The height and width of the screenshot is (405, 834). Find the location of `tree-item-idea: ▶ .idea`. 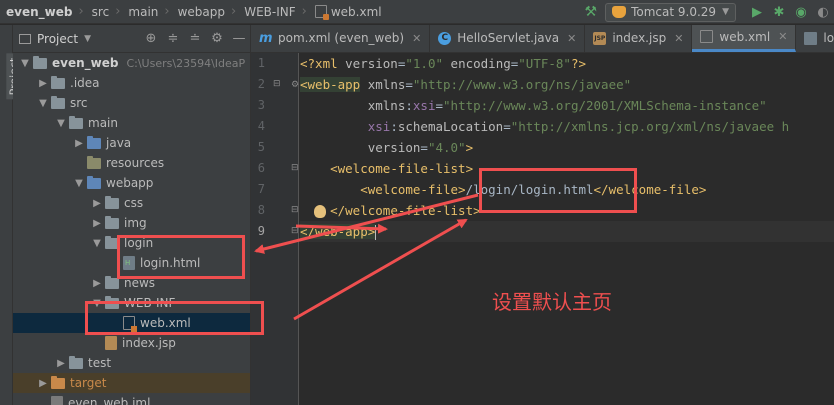

tree-item-idea: ▶ .idea is located at coordinates (131, 83).